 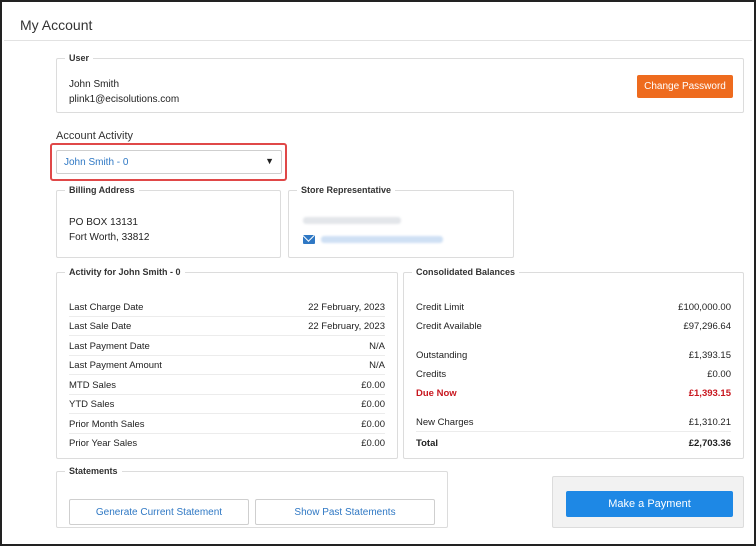 What do you see at coordinates (124, 99) in the screenshot?
I see `user-email: plink1@ecisolutions.com` at bounding box center [124, 99].